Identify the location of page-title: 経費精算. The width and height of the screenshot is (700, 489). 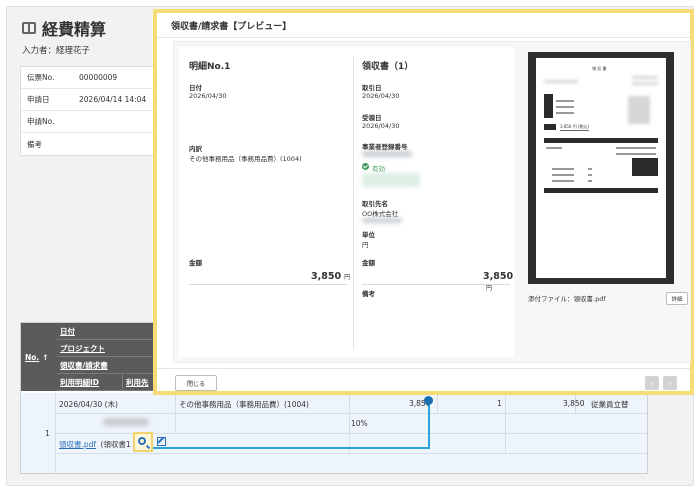
(64, 28).